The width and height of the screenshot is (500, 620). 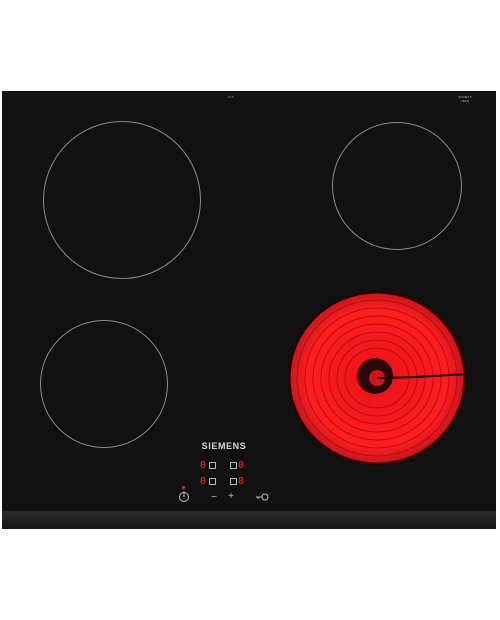 I want to click on zone-level-front-left: 0, so click(x=203, y=481).